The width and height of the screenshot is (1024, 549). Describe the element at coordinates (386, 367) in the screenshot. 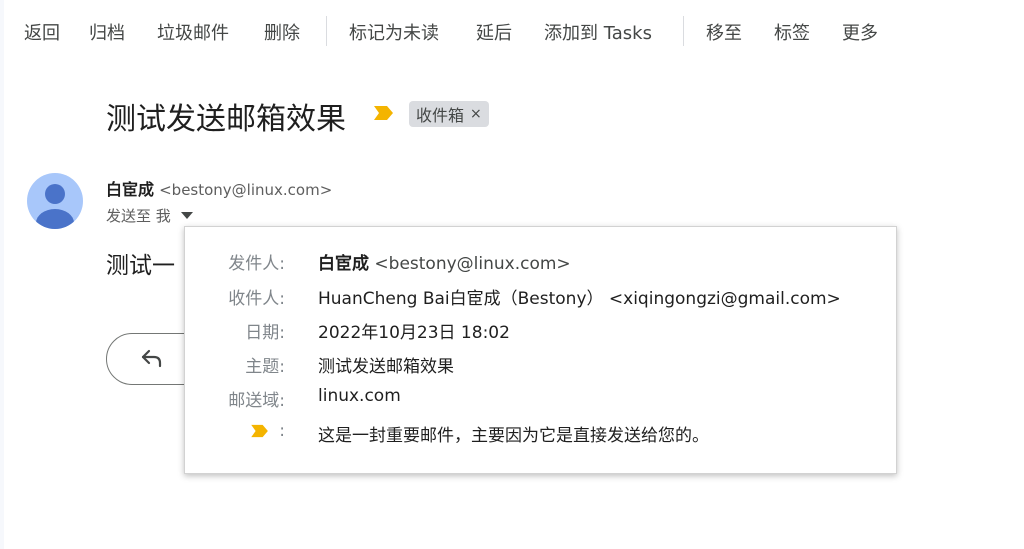

I see `subject-value: 测试发送邮箱效果` at that location.